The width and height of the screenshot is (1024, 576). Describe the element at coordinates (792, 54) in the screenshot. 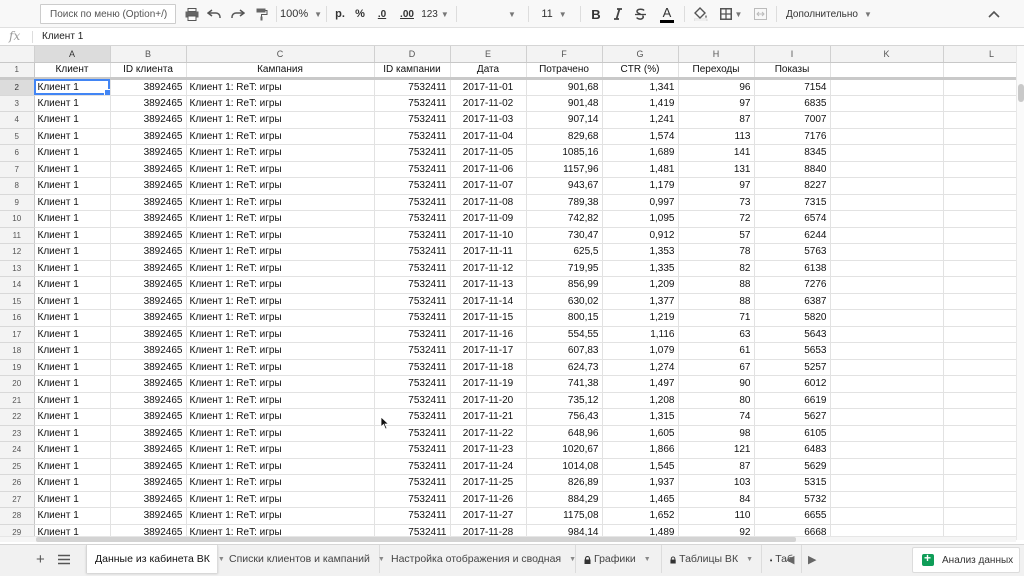

I see `column-header-i: I` at that location.